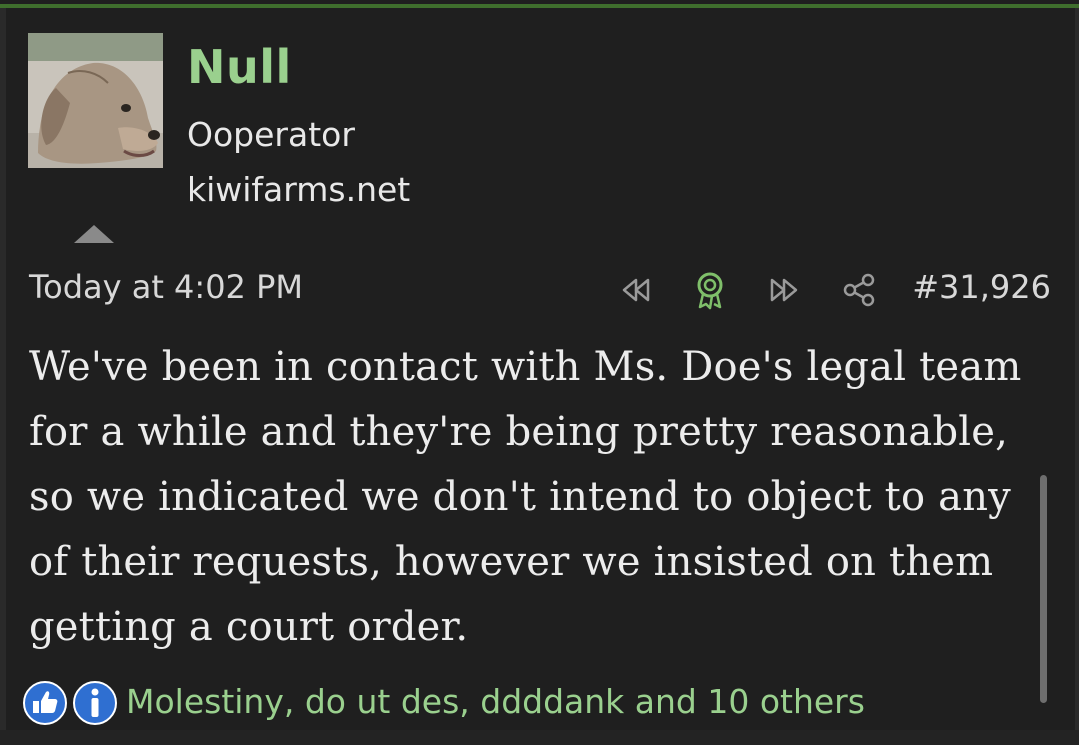 The height and width of the screenshot is (745, 1079). Describe the element at coordinates (539, 6) in the screenshot. I see `post-top-accent-bar` at that location.